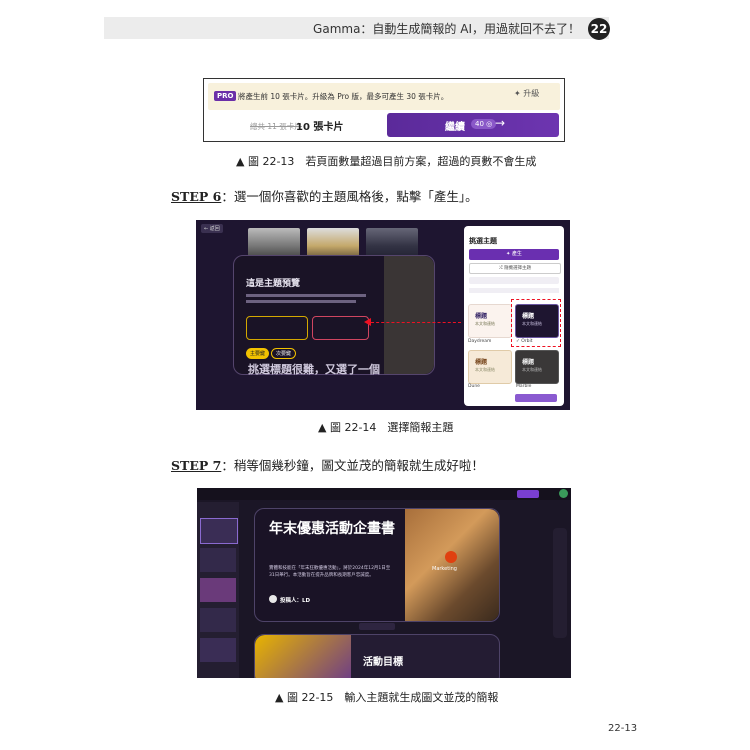  Describe the element at coordinates (258, 353) in the screenshot. I see `primary-button-sample: 主要鍵` at that location.